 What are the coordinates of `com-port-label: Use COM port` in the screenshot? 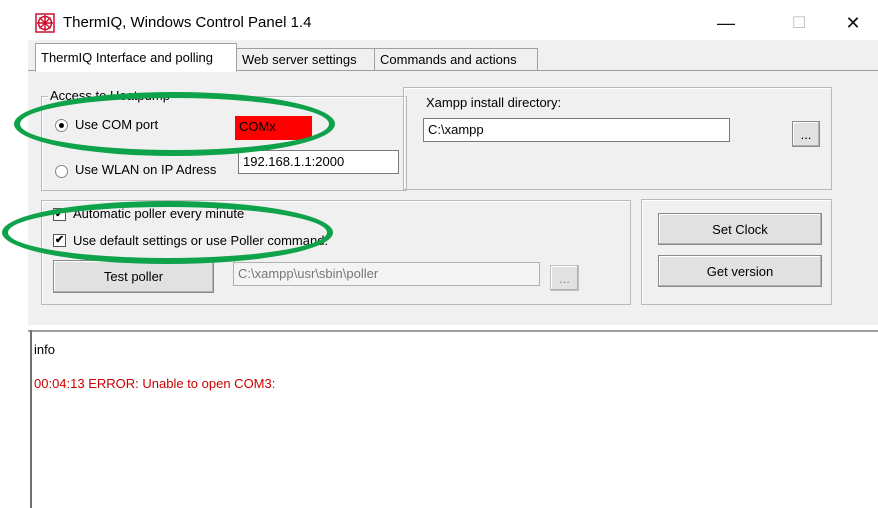 It's located at (116, 124).